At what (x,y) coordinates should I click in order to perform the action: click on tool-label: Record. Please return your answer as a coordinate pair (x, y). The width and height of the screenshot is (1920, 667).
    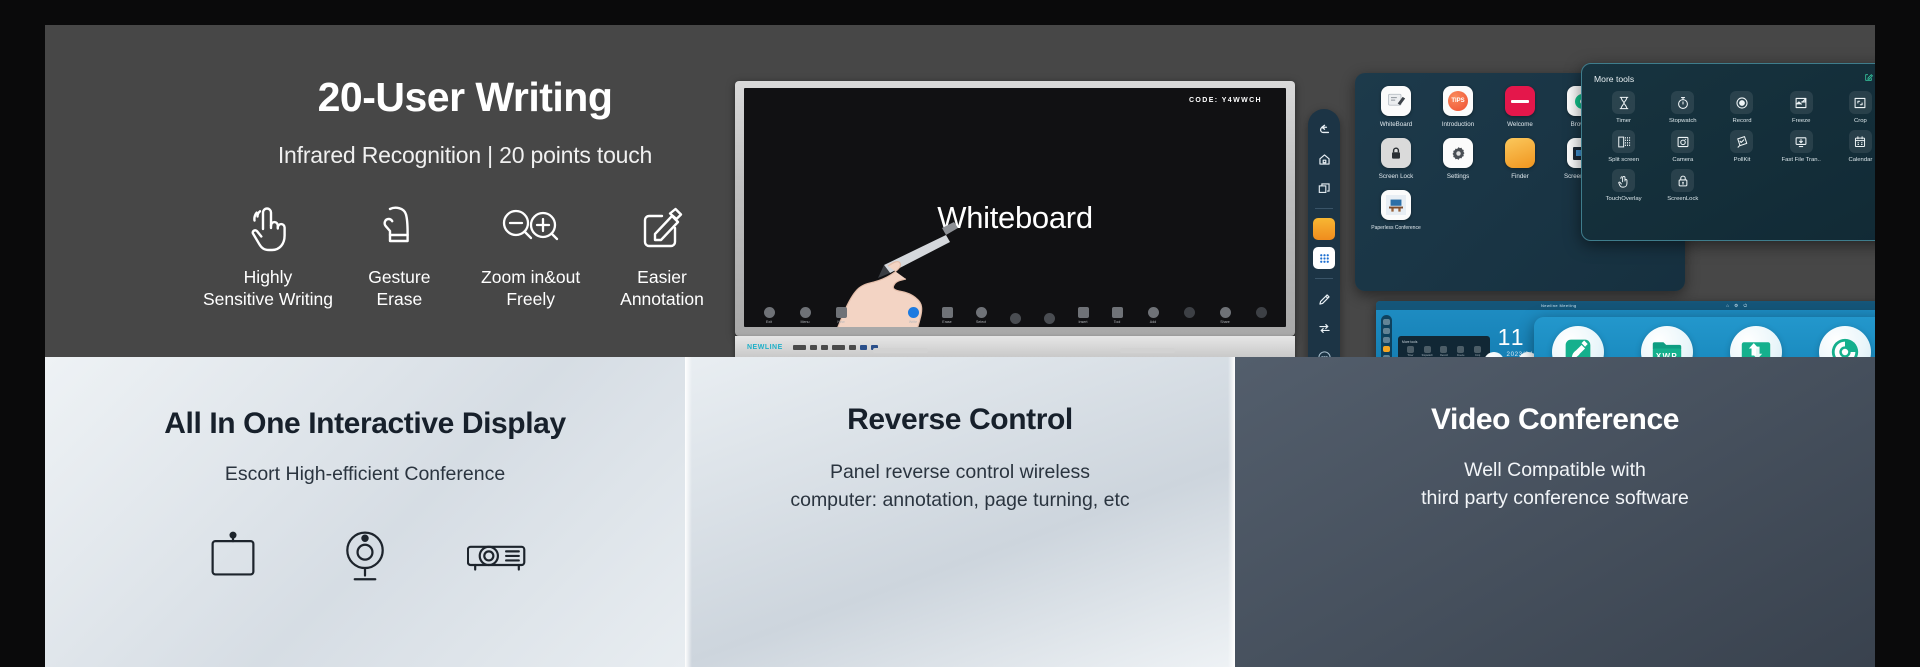
    Looking at the image, I should click on (1742, 121).